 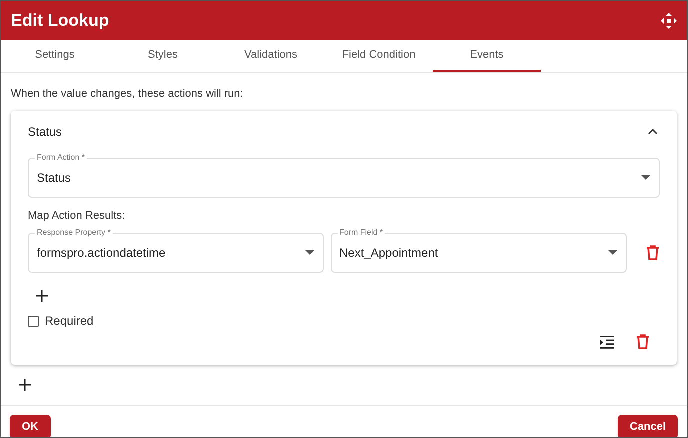 I want to click on field-label: Response Property *, so click(x=74, y=233).